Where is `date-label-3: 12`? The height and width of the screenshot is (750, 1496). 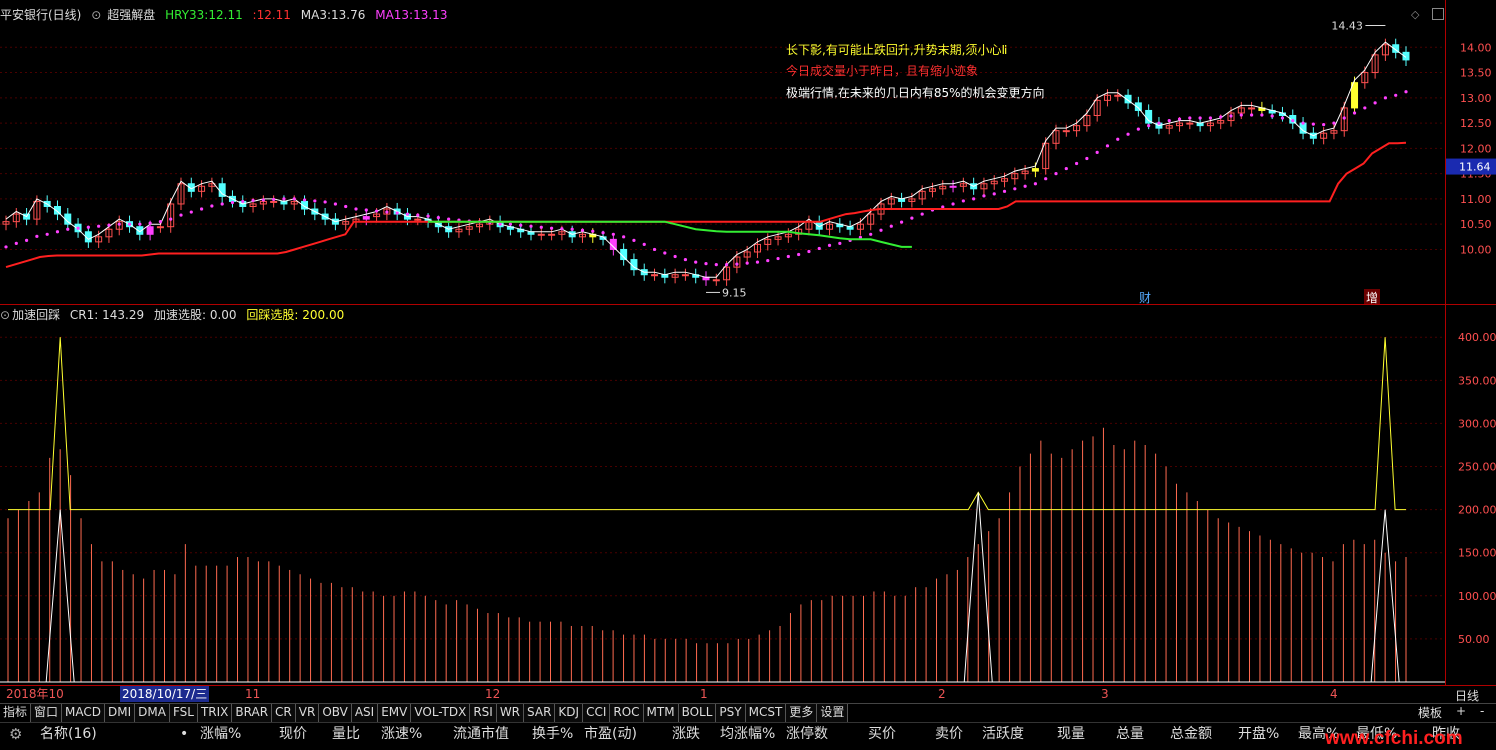
date-label-3: 12 is located at coordinates (493, 694).